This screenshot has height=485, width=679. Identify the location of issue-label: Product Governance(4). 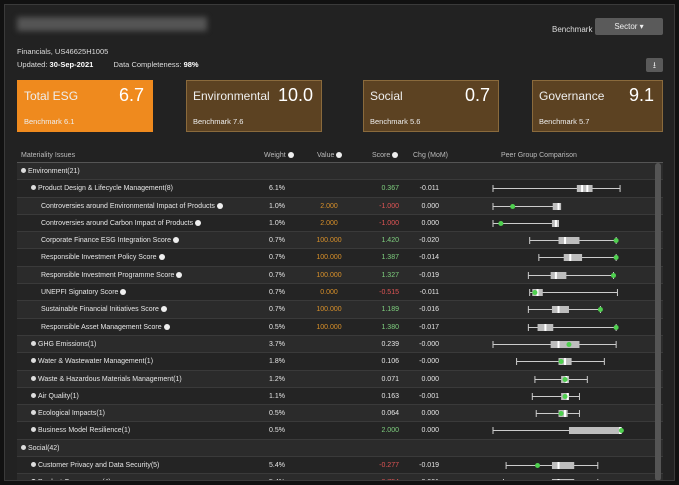
(74, 479).